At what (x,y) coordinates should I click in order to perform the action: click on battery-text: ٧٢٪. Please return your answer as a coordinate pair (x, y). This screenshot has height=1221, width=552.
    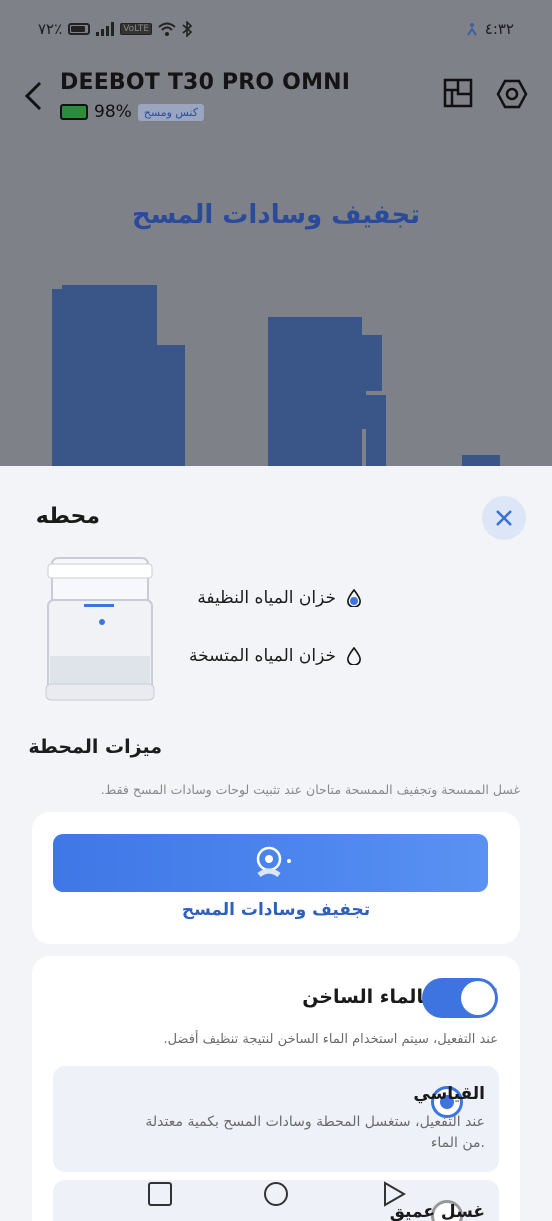
    Looking at the image, I should click on (50, 29).